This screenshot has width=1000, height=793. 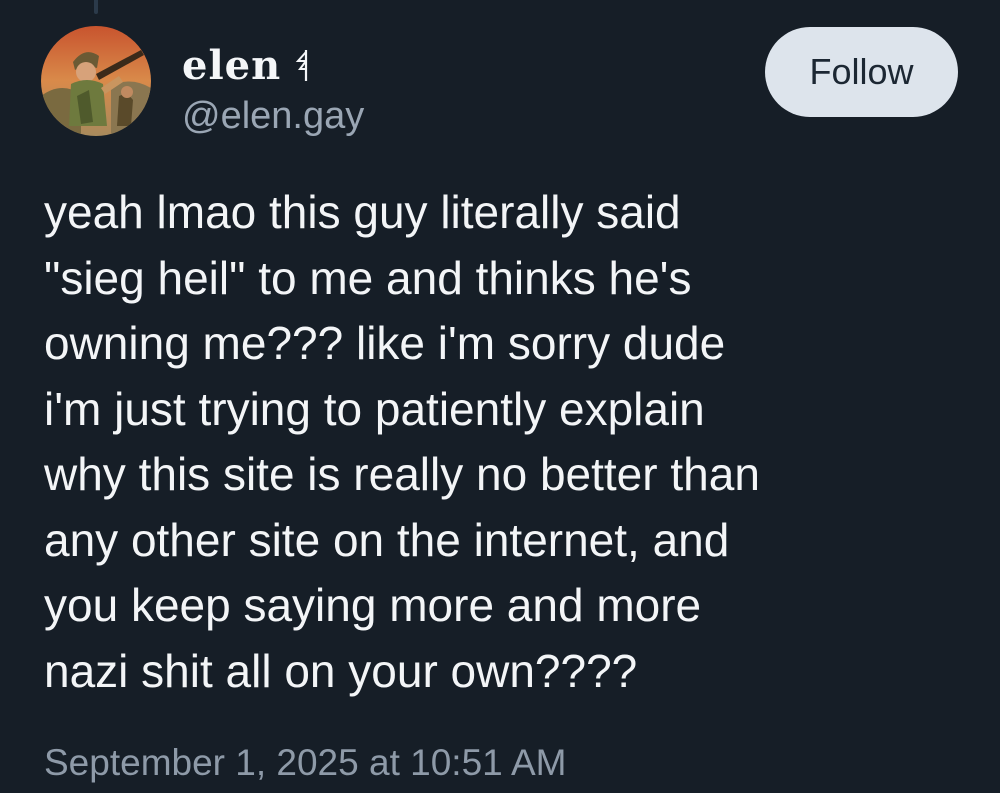 What do you see at coordinates (273, 116) in the screenshot?
I see `author-handle: @elen.gay` at bounding box center [273, 116].